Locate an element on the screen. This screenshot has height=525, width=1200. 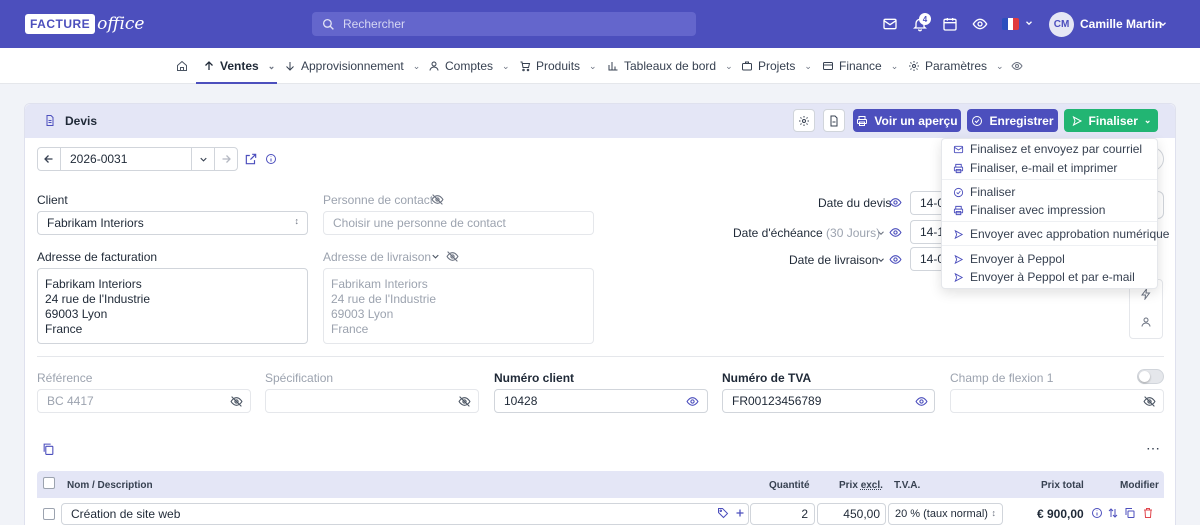
home-icon is located at coordinates (182, 66).